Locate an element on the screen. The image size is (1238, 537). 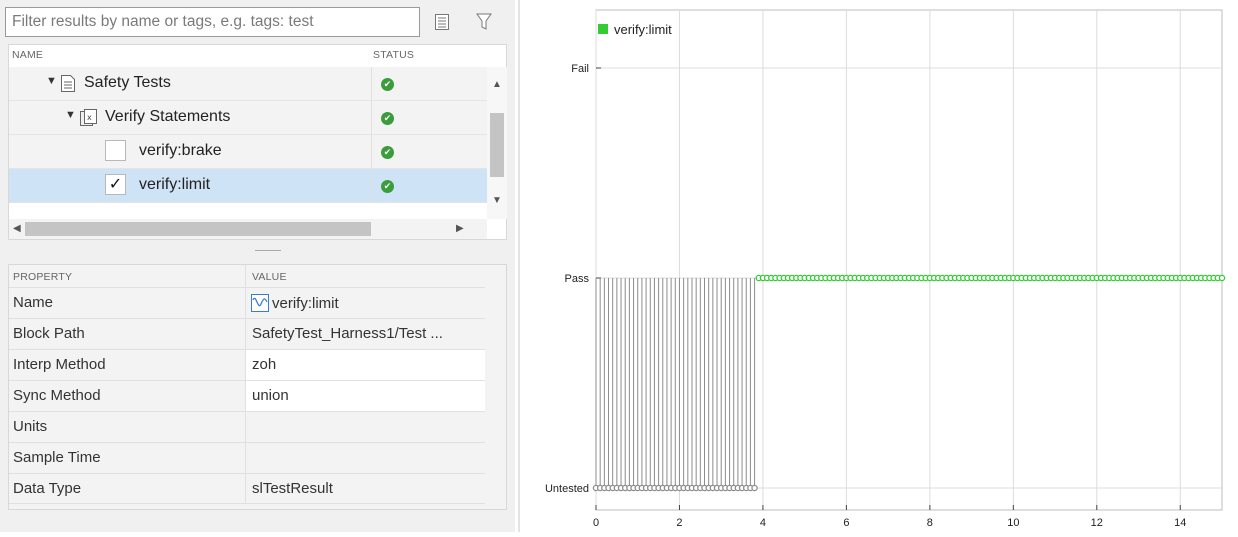
x-tick-label: 6 is located at coordinates (846, 523).